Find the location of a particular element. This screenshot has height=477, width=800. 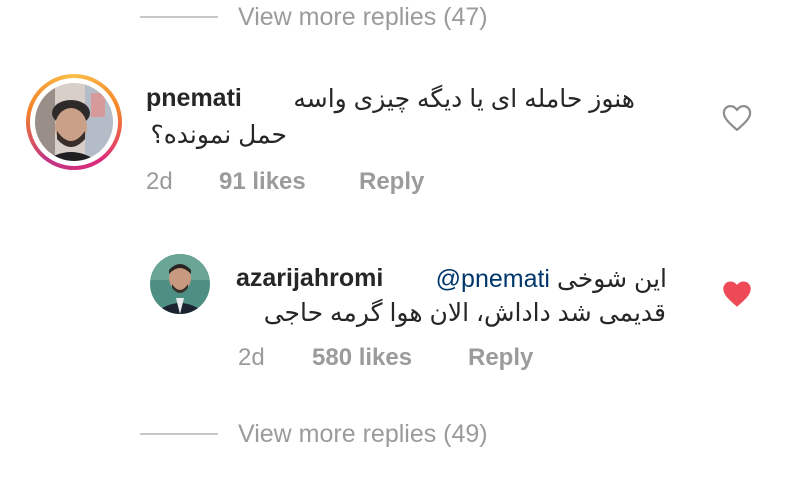

view-more-replies-label: View more replies (49) is located at coordinates (363, 433).